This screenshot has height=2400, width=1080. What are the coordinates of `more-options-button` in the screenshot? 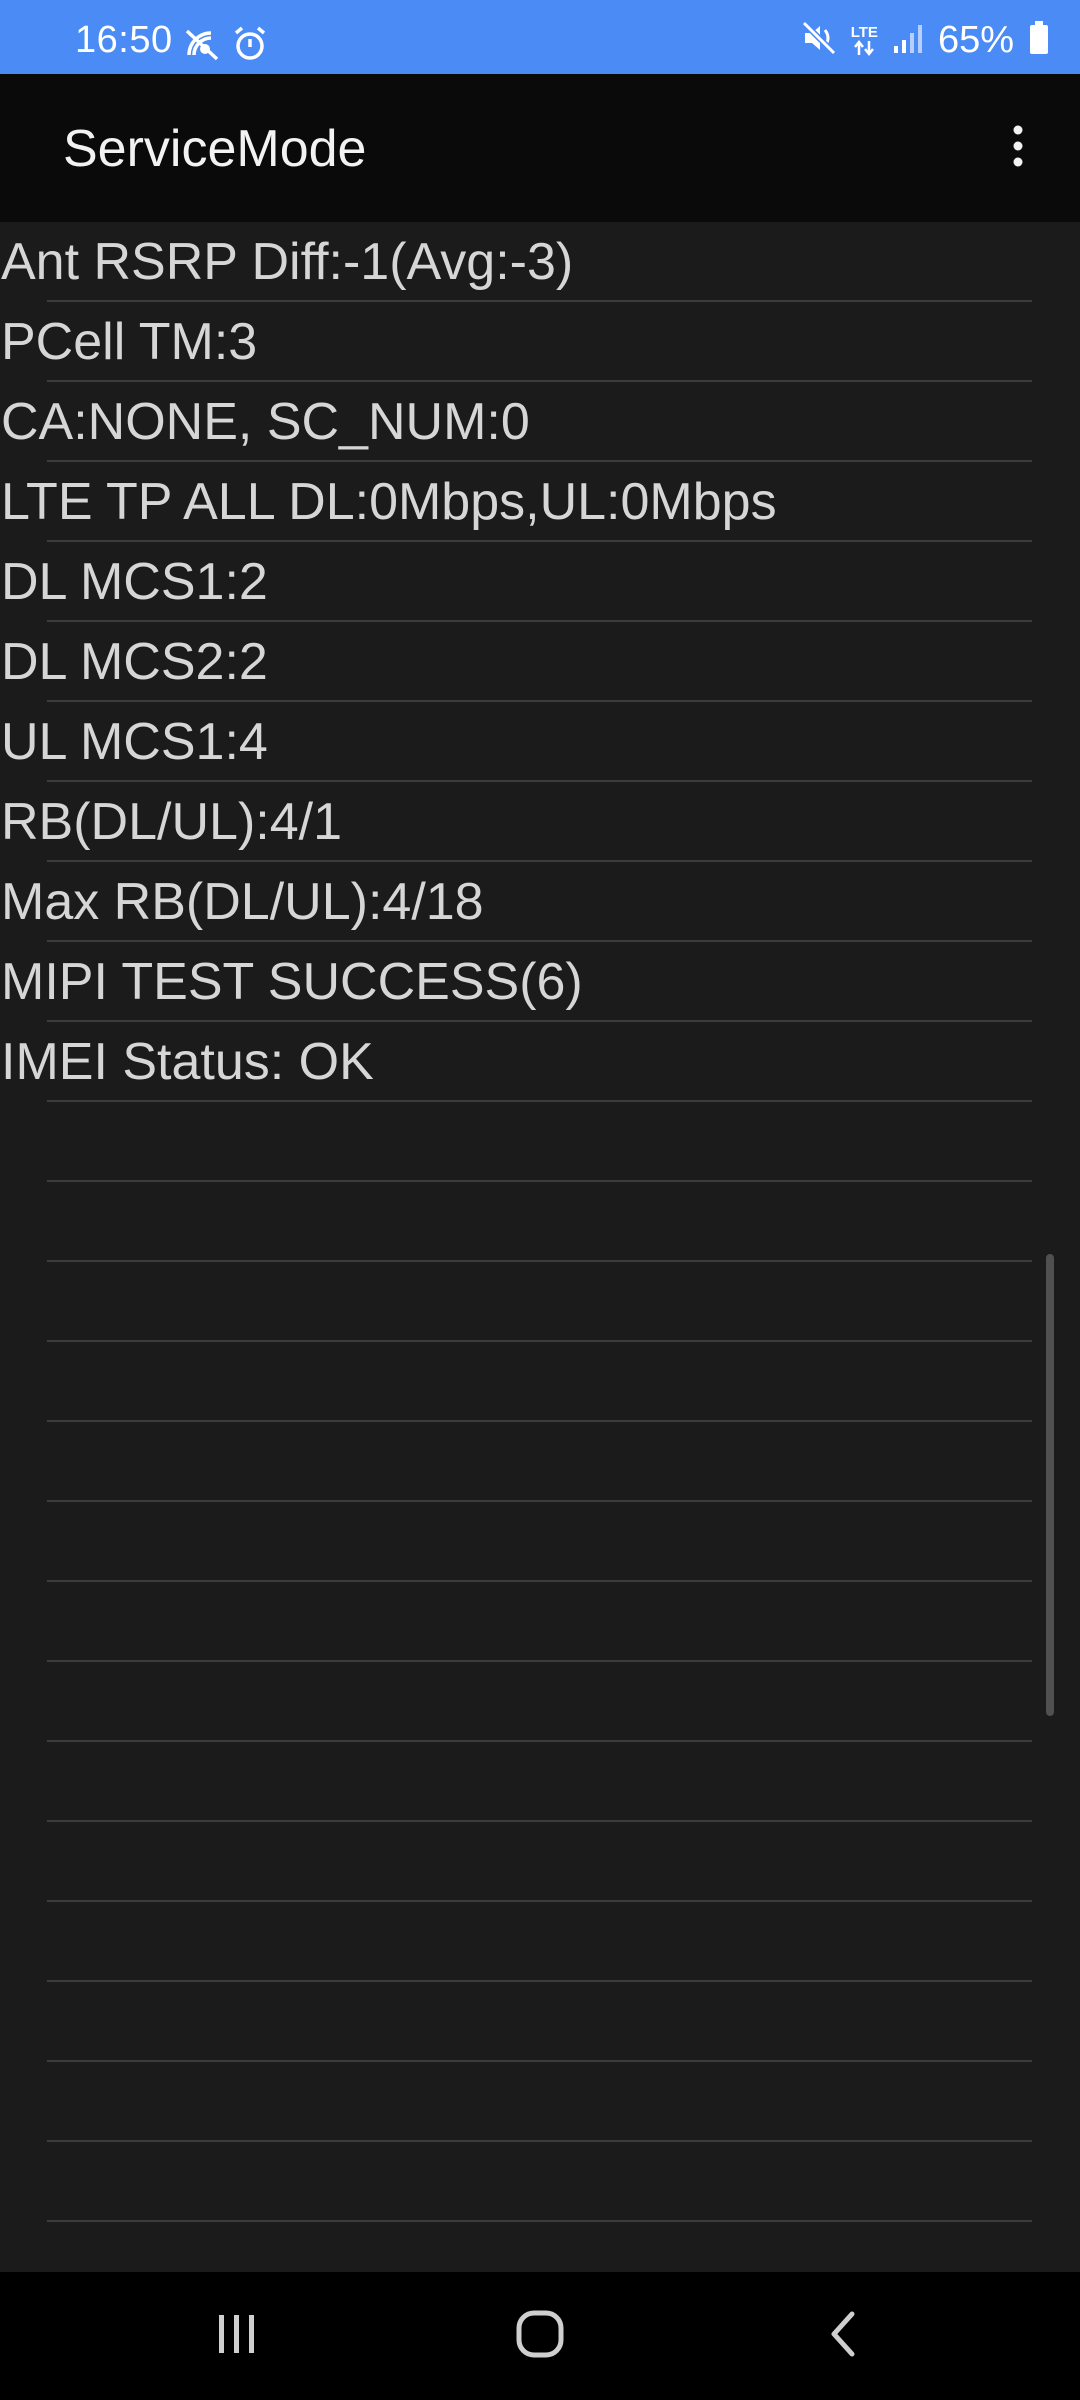 It's located at (1018, 148).